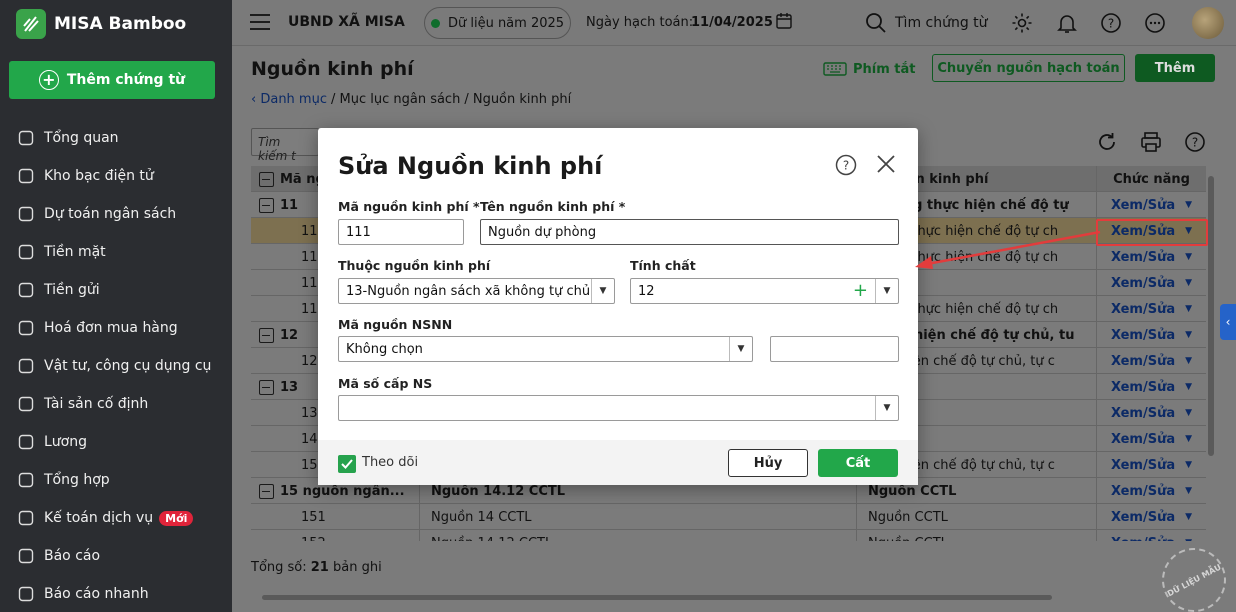 This screenshot has height=612, width=1236. Describe the element at coordinates (116, 138) in the screenshot. I see `sidebar-item: Tổng quan` at that location.